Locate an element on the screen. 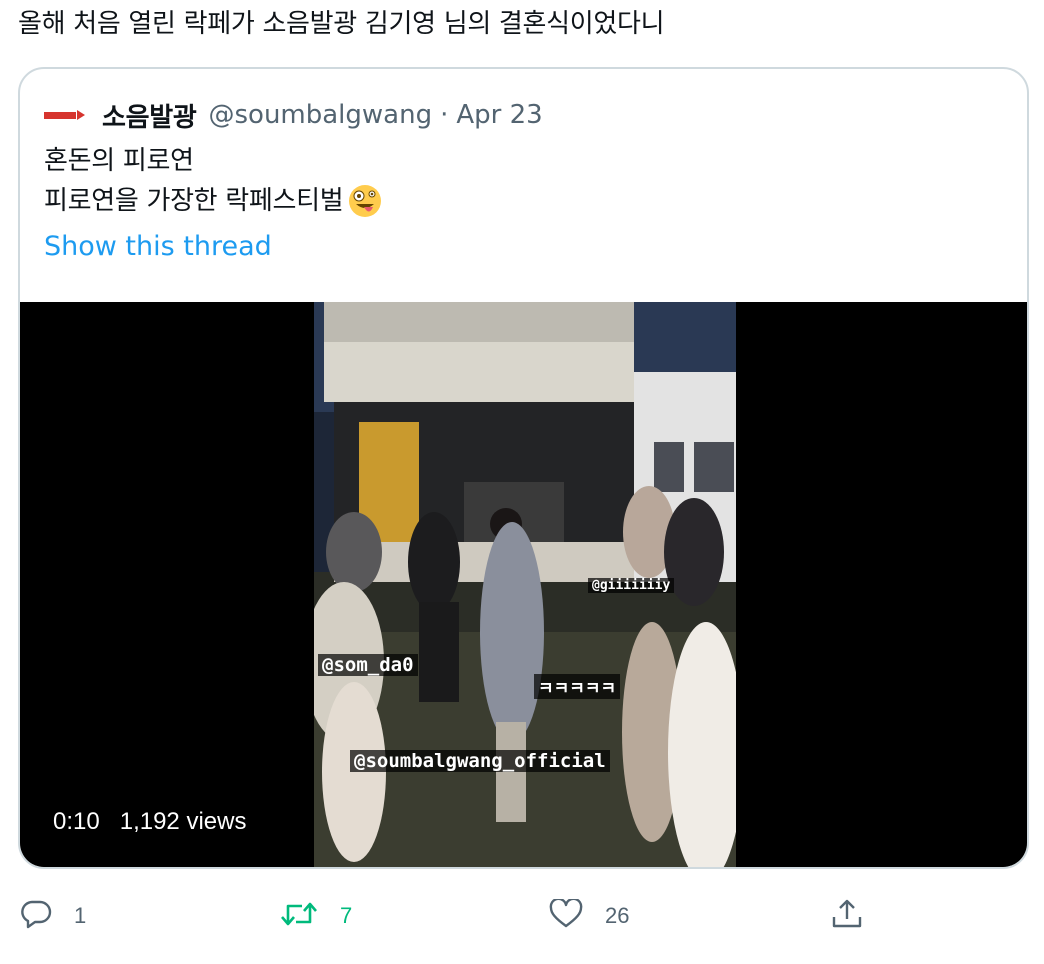  quote-line: 혼돈의 피로연 is located at coordinates (119, 161).